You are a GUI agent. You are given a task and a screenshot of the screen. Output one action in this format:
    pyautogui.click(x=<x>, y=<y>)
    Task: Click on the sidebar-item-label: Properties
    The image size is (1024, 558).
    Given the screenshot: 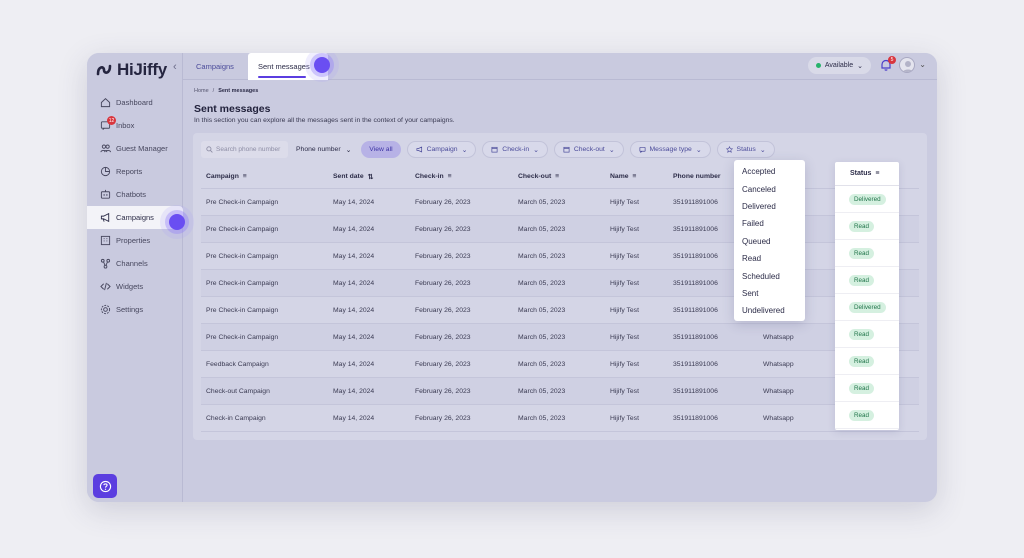 What is the action you would take?
    pyautogui.click(x=133, y=240)
    